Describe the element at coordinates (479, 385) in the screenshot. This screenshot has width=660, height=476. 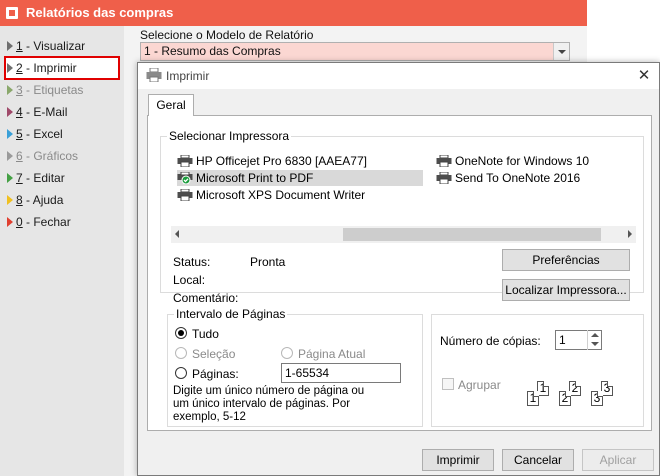
I see `collate-label: Agrupar` at that location.